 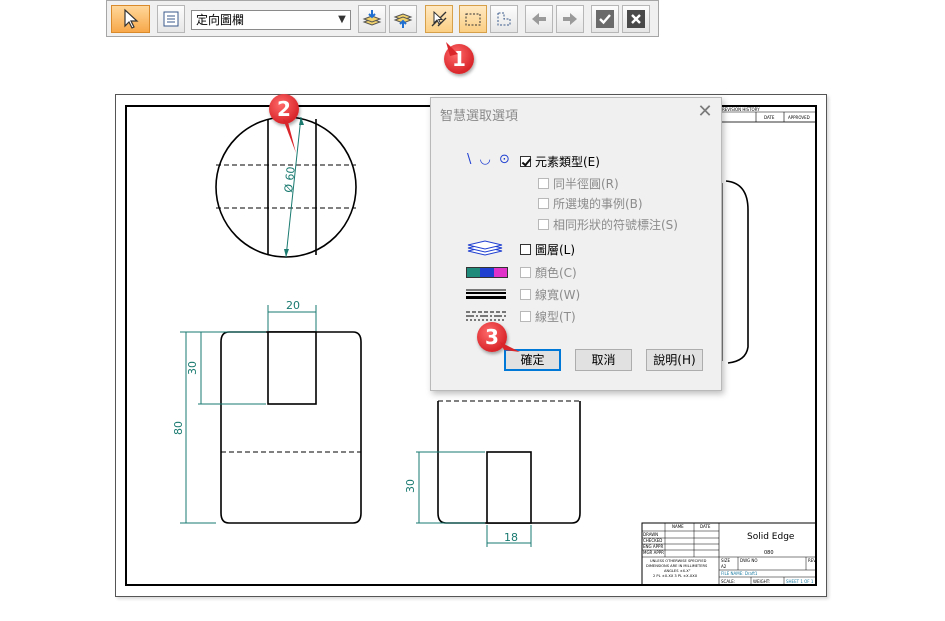 I want to click on element-type-label: 元素類型(E), so click(x=567, y=162).